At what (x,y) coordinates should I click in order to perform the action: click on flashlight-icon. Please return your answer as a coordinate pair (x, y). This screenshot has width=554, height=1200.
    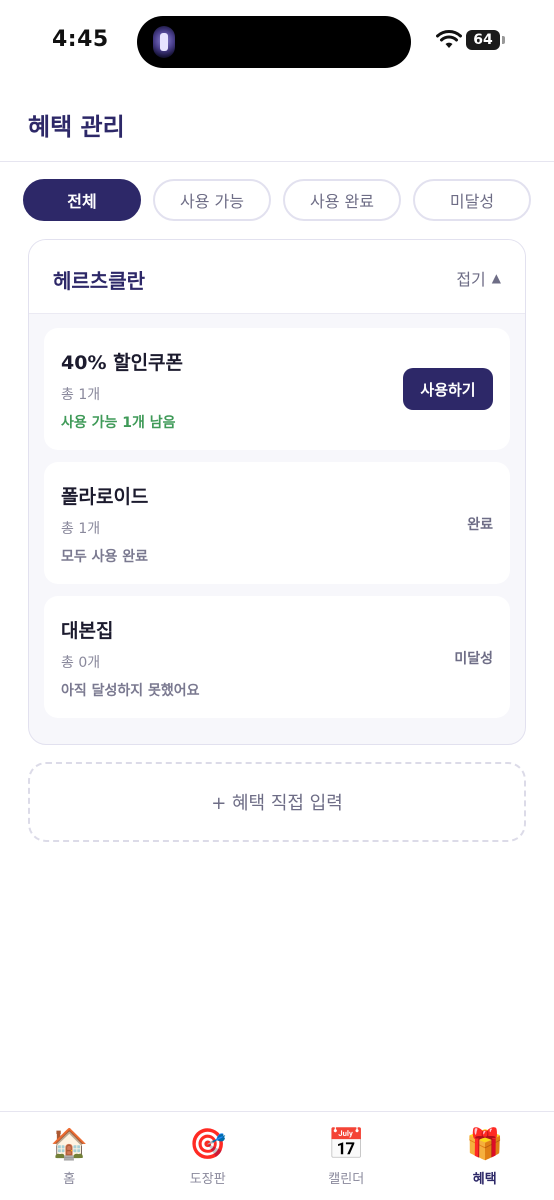
    Looking at the image, I should click on (164, 42).